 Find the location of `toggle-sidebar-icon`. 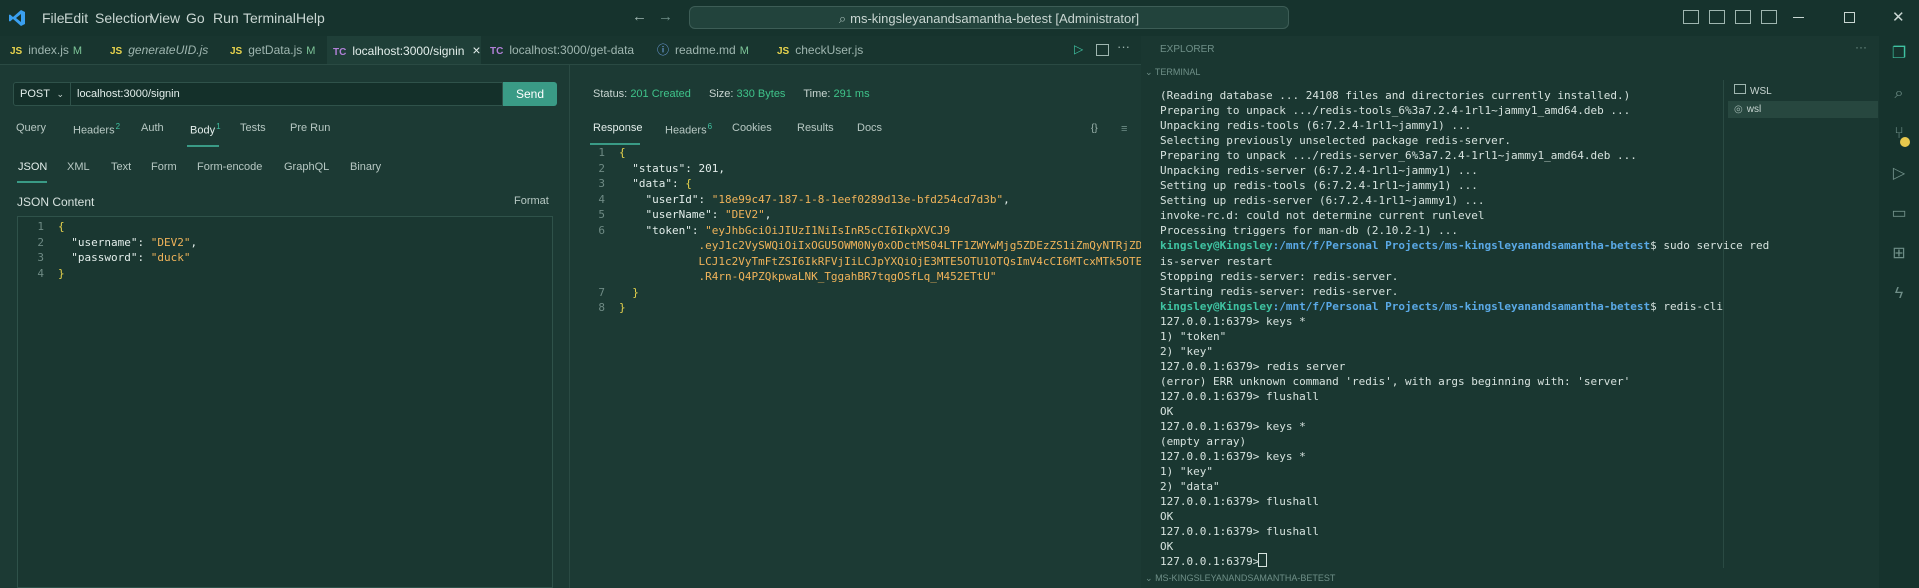

toggle-sidebar-icon is located at coordinates (1691, 17).